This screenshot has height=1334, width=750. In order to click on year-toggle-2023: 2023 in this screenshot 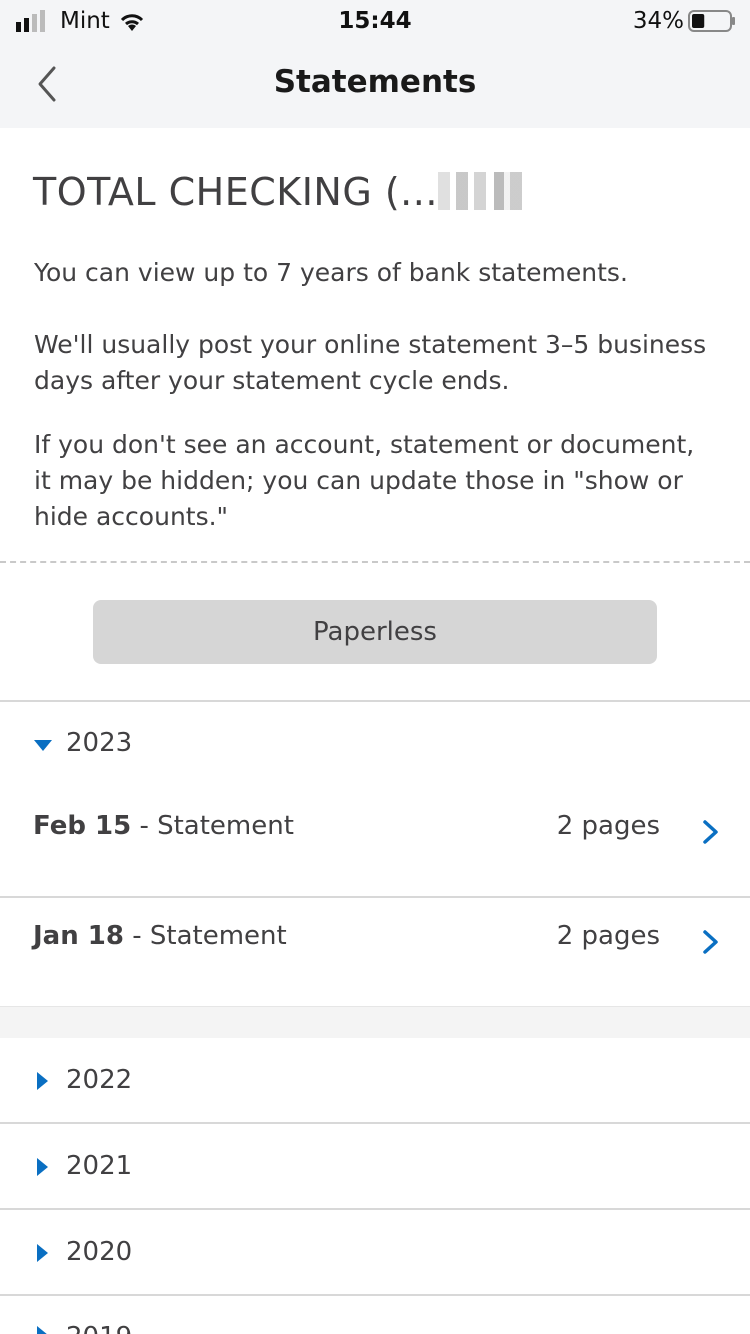, I will do `click(375, 742)`.